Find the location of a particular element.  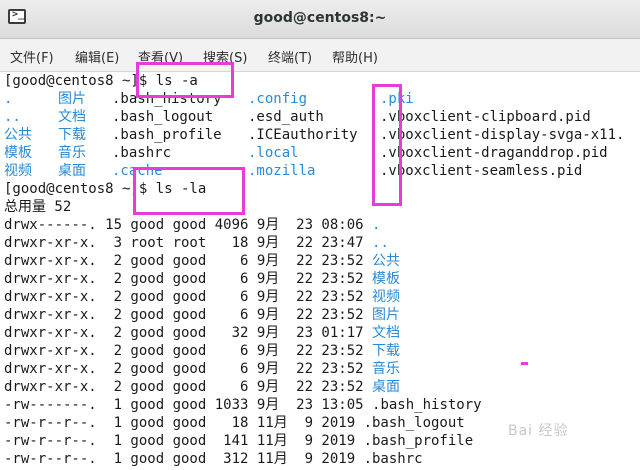

file-entry: 下载 is located at coordinates (72, 135).